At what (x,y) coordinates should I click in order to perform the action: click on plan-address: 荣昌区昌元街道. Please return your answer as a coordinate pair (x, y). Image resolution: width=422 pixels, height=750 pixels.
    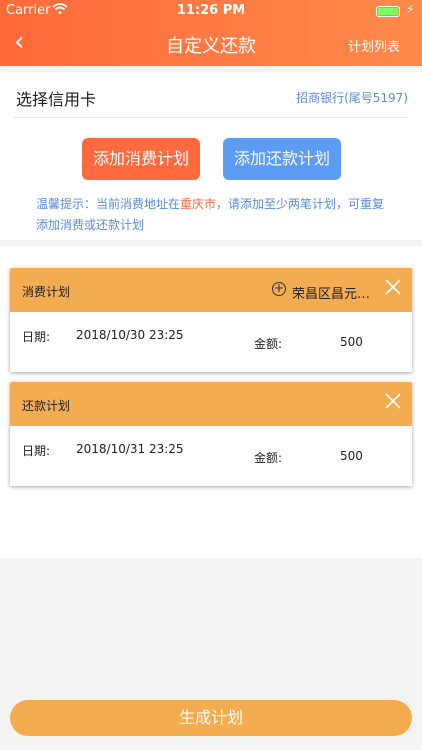
    Looking at the image, I should click on (337, 292).